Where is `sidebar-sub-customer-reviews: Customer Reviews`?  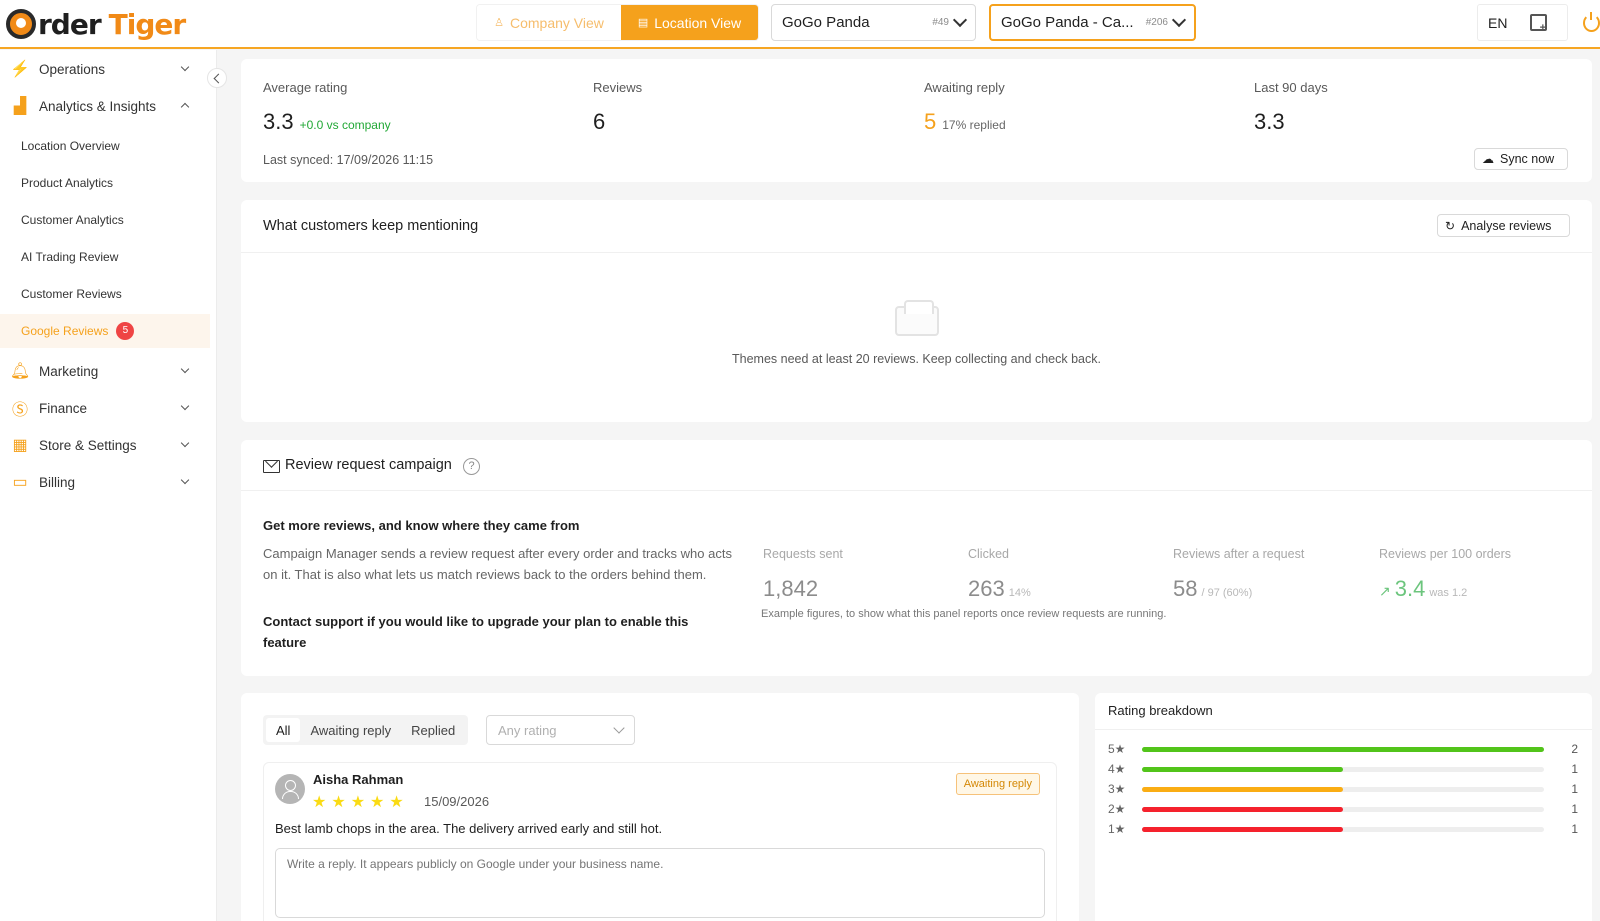
sidebar-sub-customer-reviews: Customer Reviews is located at coordinates (105, 294).